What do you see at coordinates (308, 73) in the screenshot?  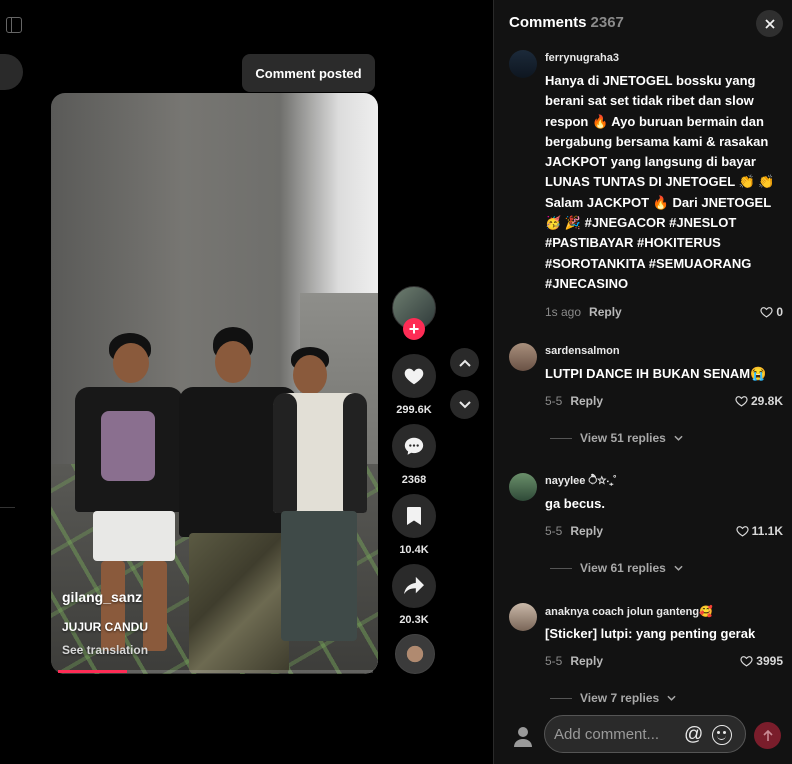 I see `comment-posted-toast: Comment posted` at bounding box center [308, 73].